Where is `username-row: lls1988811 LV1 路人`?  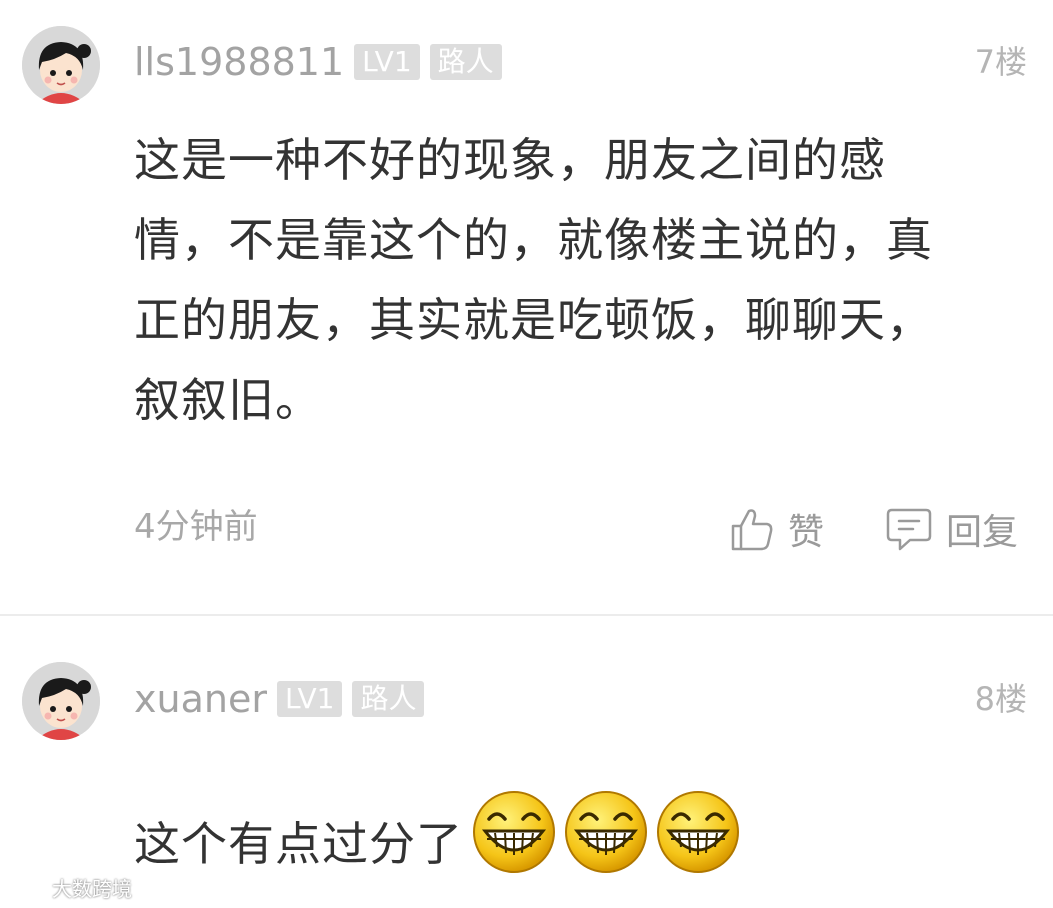
username-row: lls1988811 LV1 路人 is located at coordinates (318, 62).